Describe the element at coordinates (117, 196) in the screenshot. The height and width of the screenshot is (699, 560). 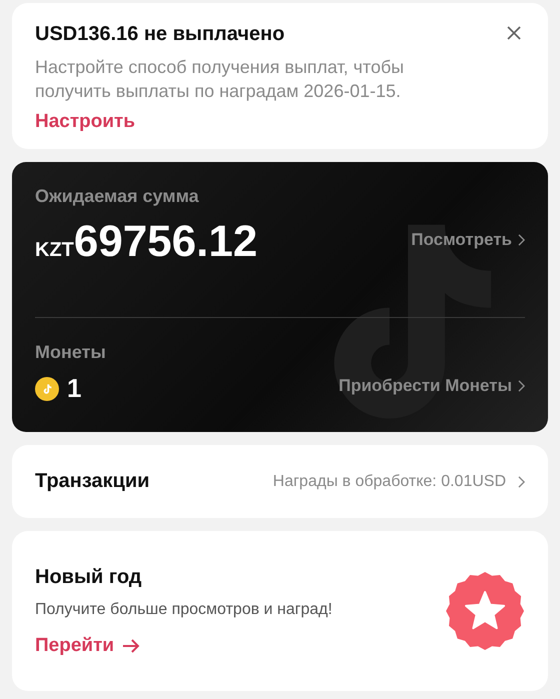
I see `balance-label: Ожидаемая сумма` at that location.